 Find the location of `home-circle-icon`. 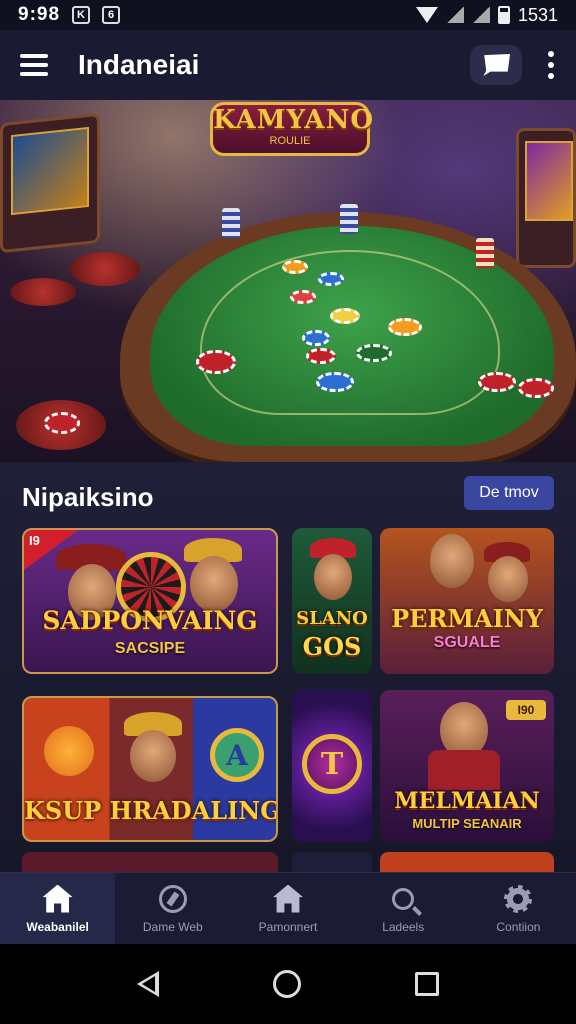

home-circle-icon is located at coordinates (287, 984).